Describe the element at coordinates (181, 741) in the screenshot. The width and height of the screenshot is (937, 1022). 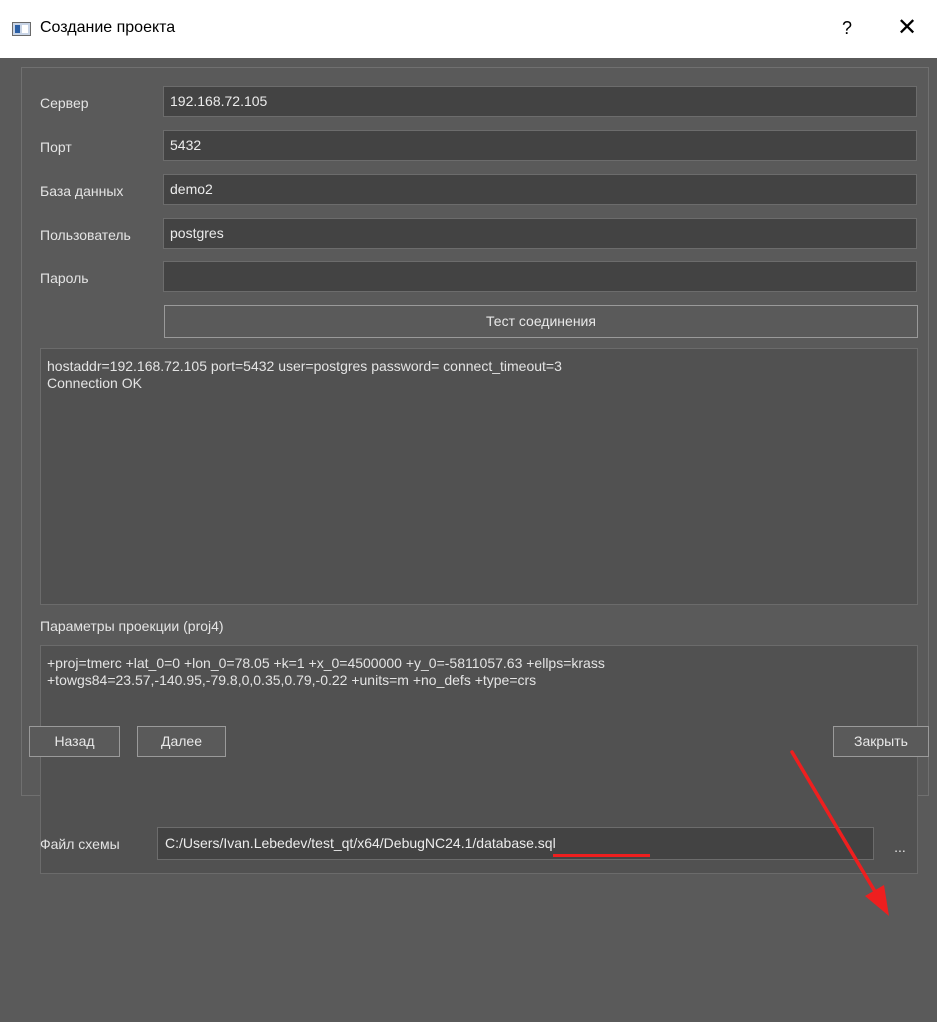
I see `next-button: Далее` at that location.